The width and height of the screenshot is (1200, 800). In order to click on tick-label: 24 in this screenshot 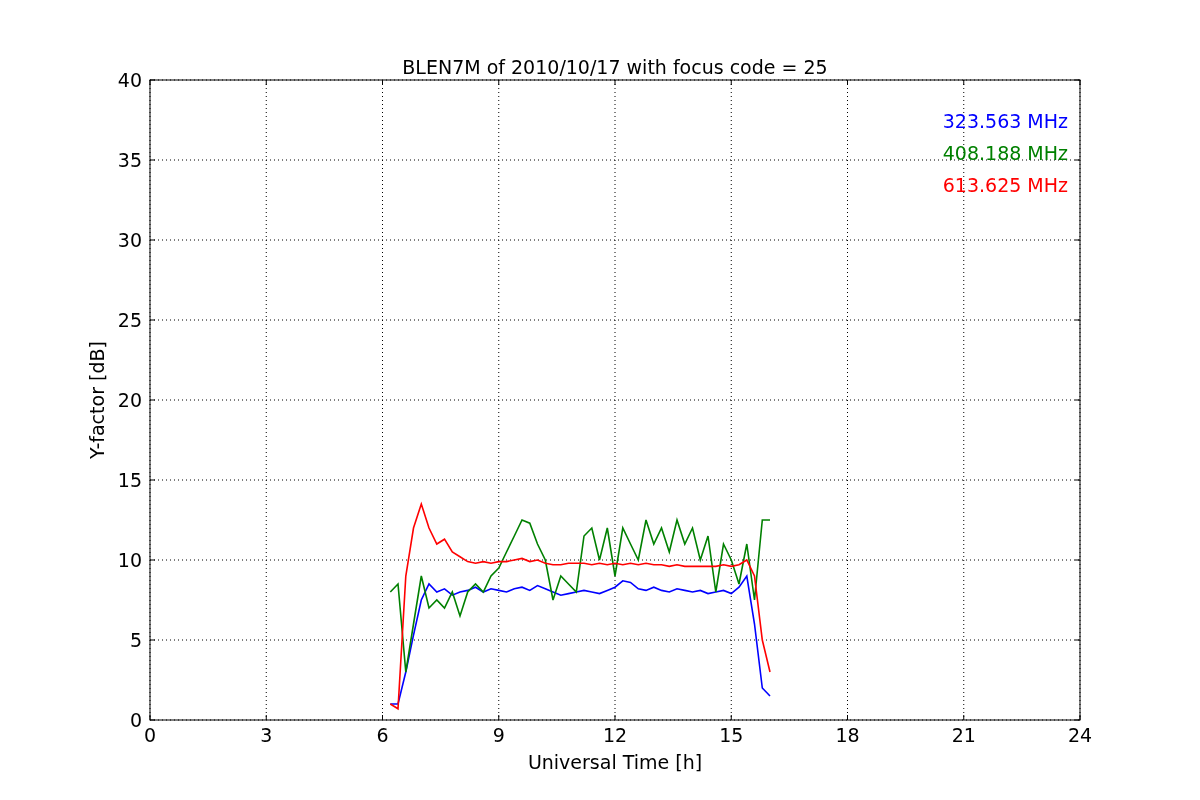, I will do `click(1080, 735)`.